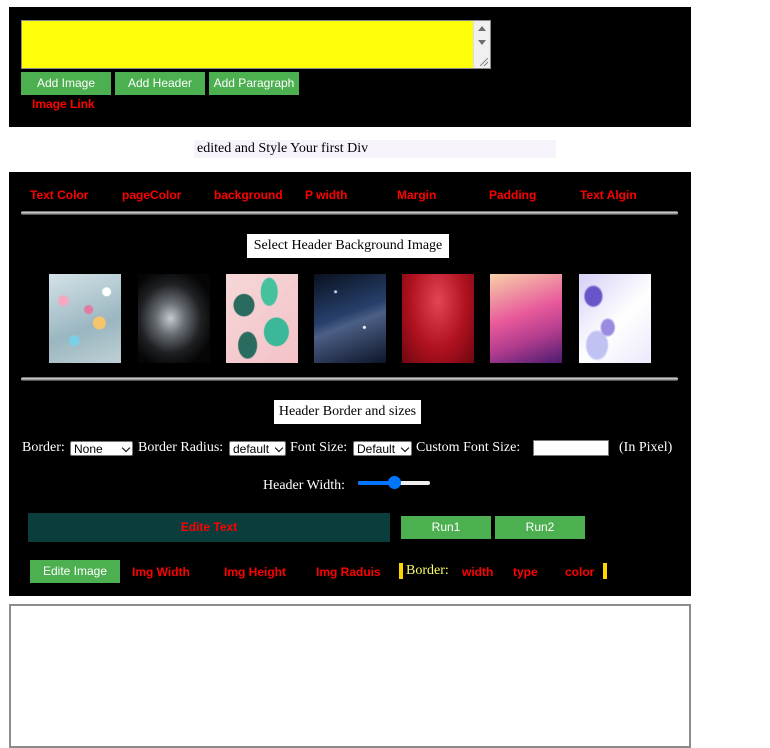 The image size is (770, 748). What do you see at coordinates (615, 318) in the screenshot?
I see `floral-thumbnail` at bounding box center [615, 318].